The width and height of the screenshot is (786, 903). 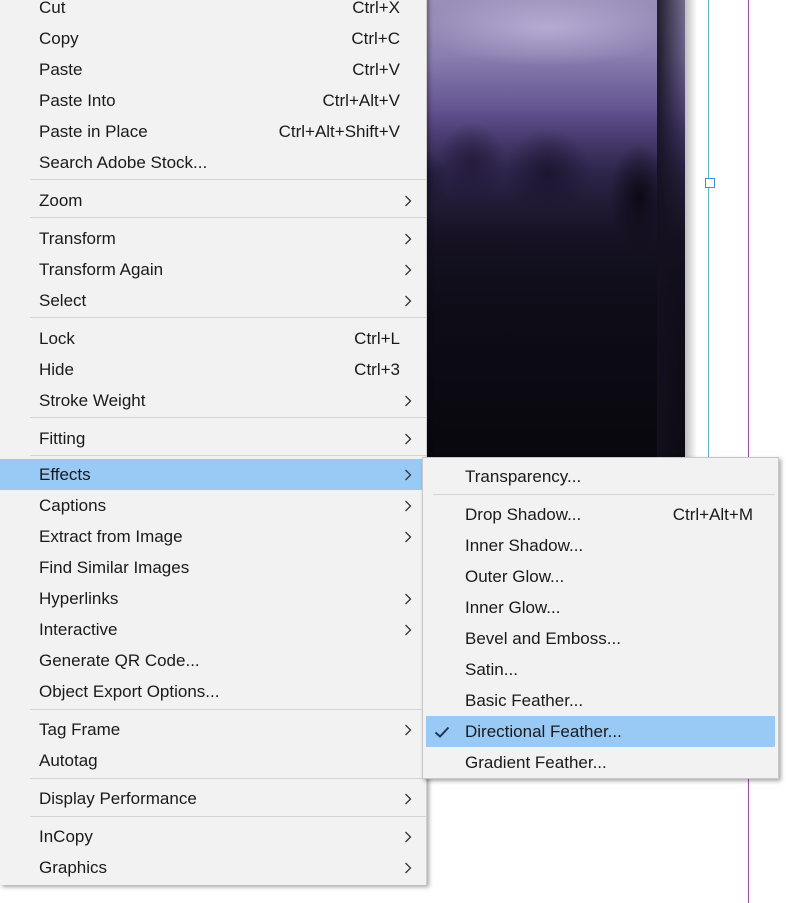 I want to click on shortcut-label: Ctrl+3, so click(x=377, y=369).